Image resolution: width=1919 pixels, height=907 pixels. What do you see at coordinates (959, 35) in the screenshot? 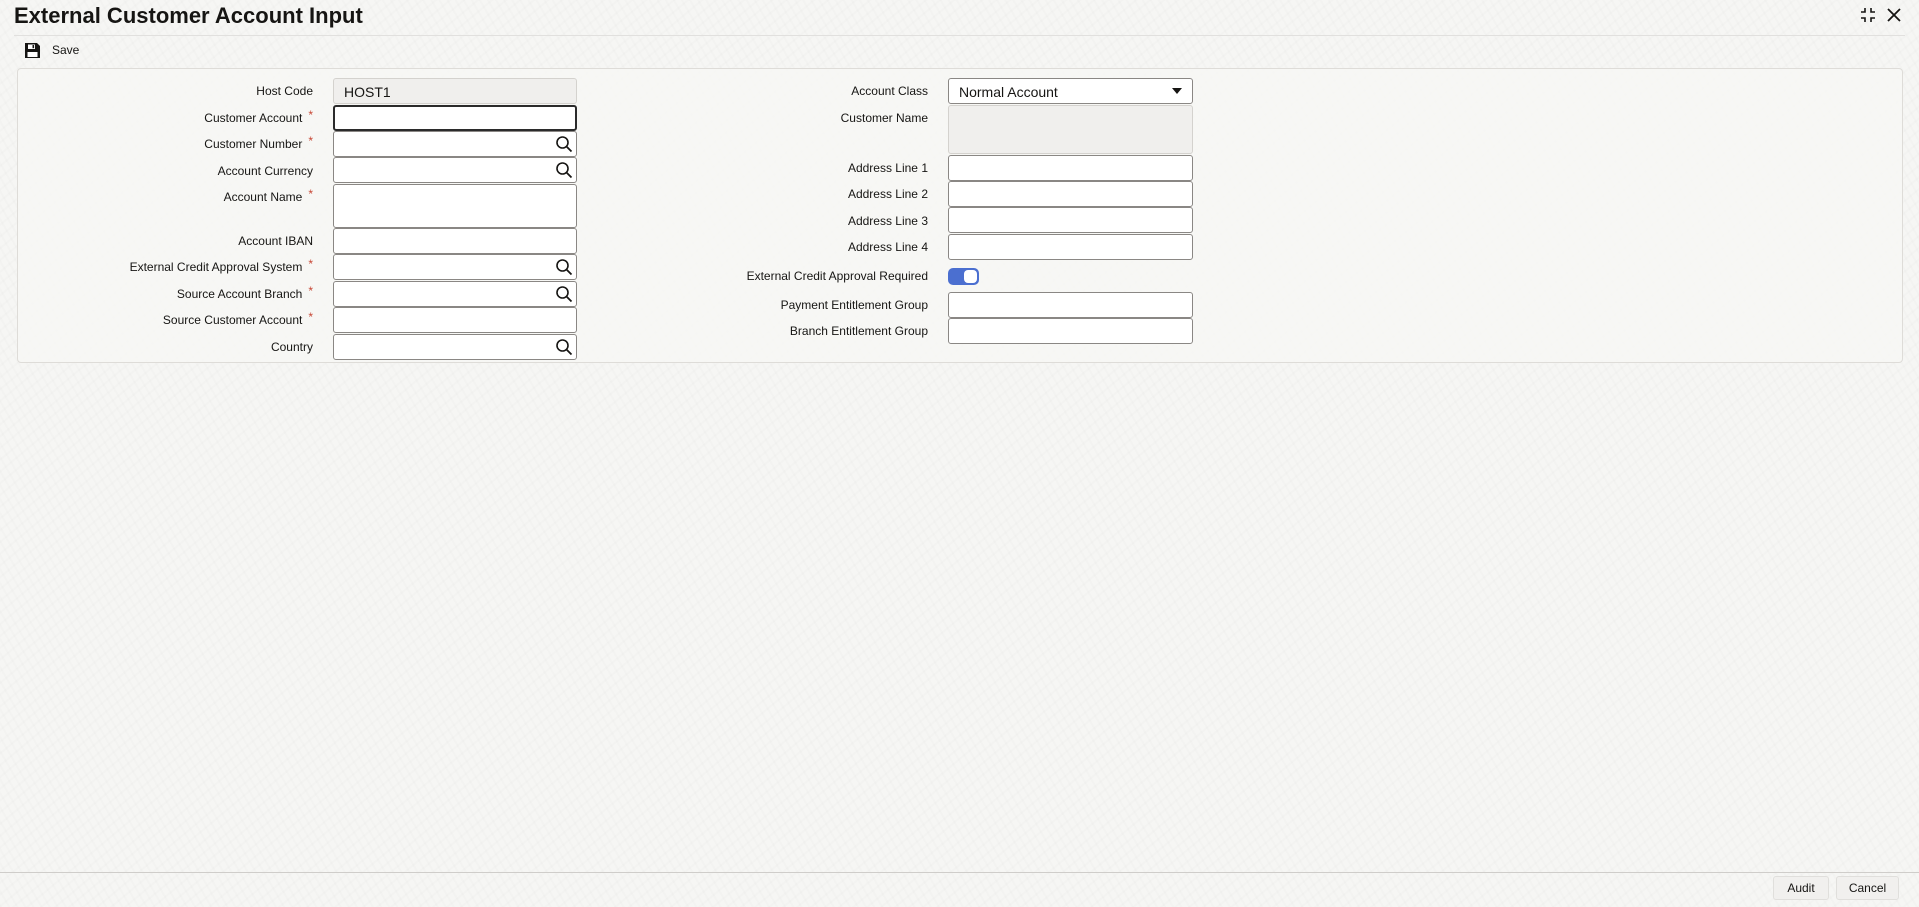
I see `title-divider` at bounding box center [959, 35].